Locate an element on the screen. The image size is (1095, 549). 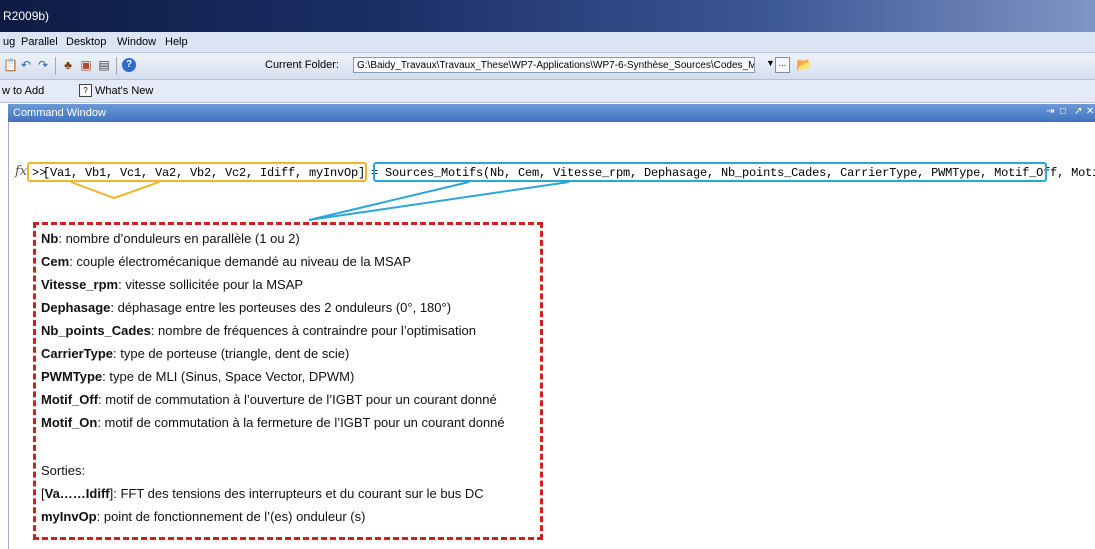
window-title: R2009b) is located at coordinates (26, 16).